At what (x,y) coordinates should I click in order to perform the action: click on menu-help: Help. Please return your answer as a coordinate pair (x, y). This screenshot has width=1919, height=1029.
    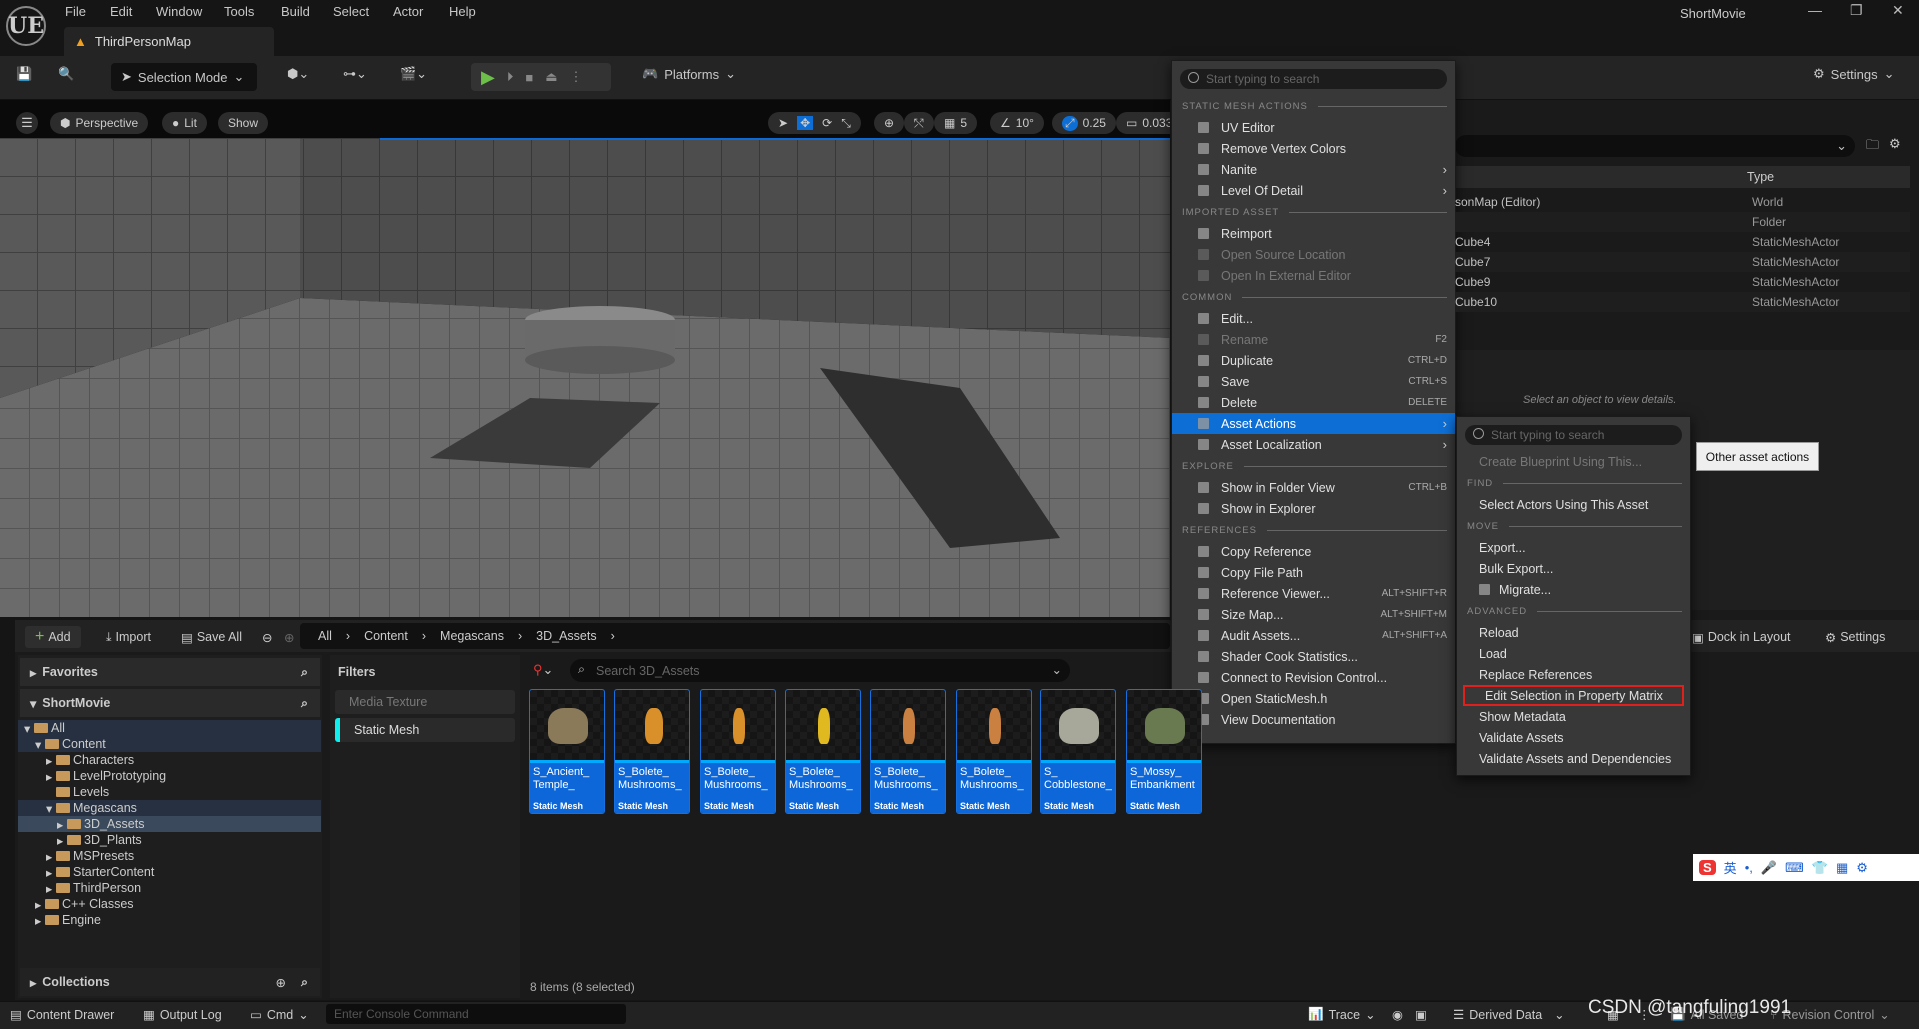
    Looking at the image, I should click on (462, 11).